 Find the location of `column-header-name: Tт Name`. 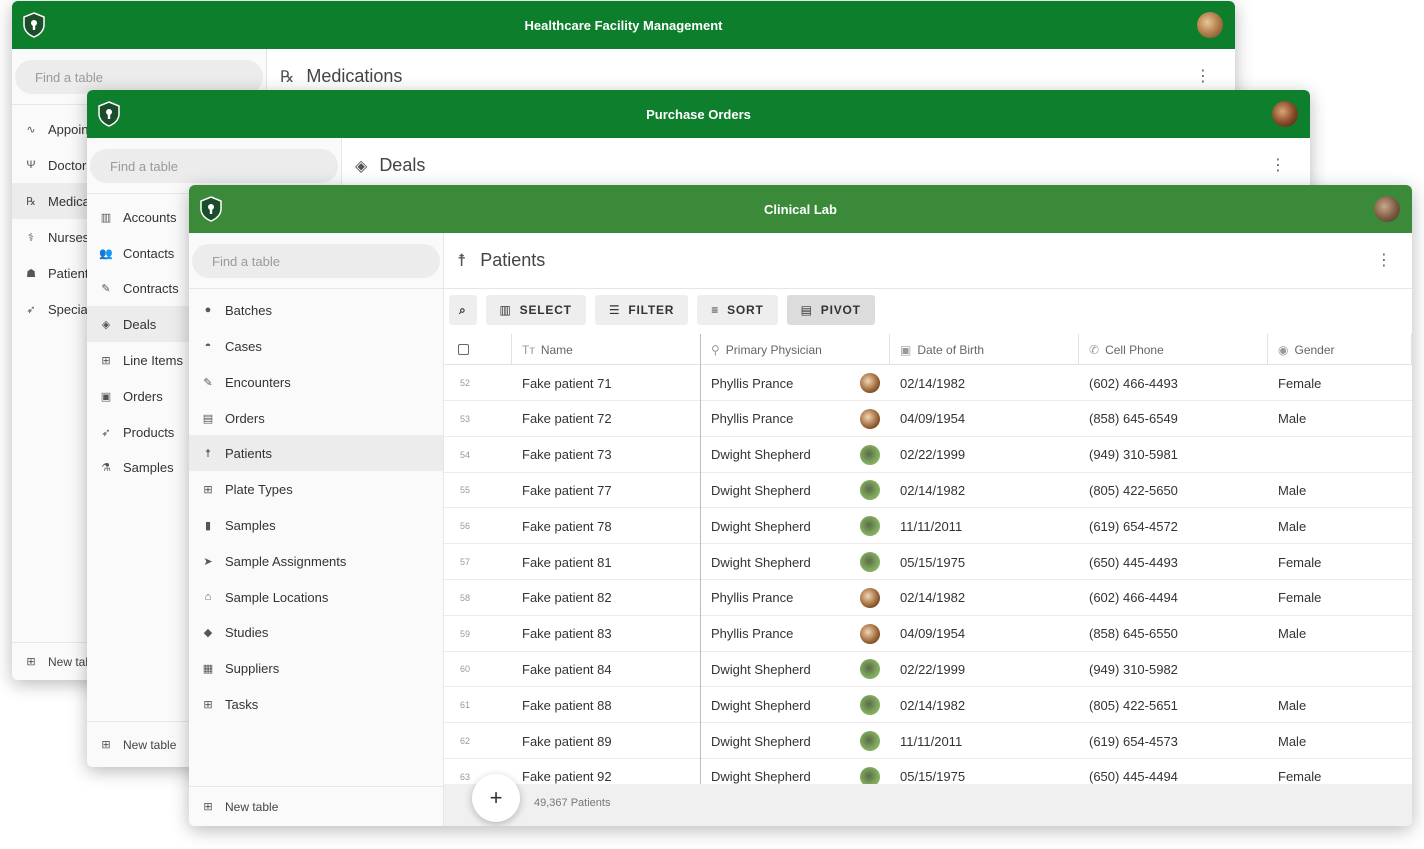

column-header-name: Tт Name is located at coordinates (606, 349).